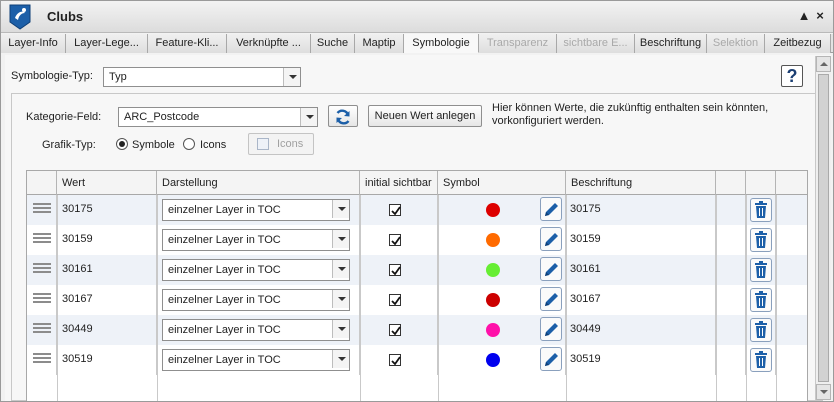  I want to click on scroll-down-button, so click(823, 392).